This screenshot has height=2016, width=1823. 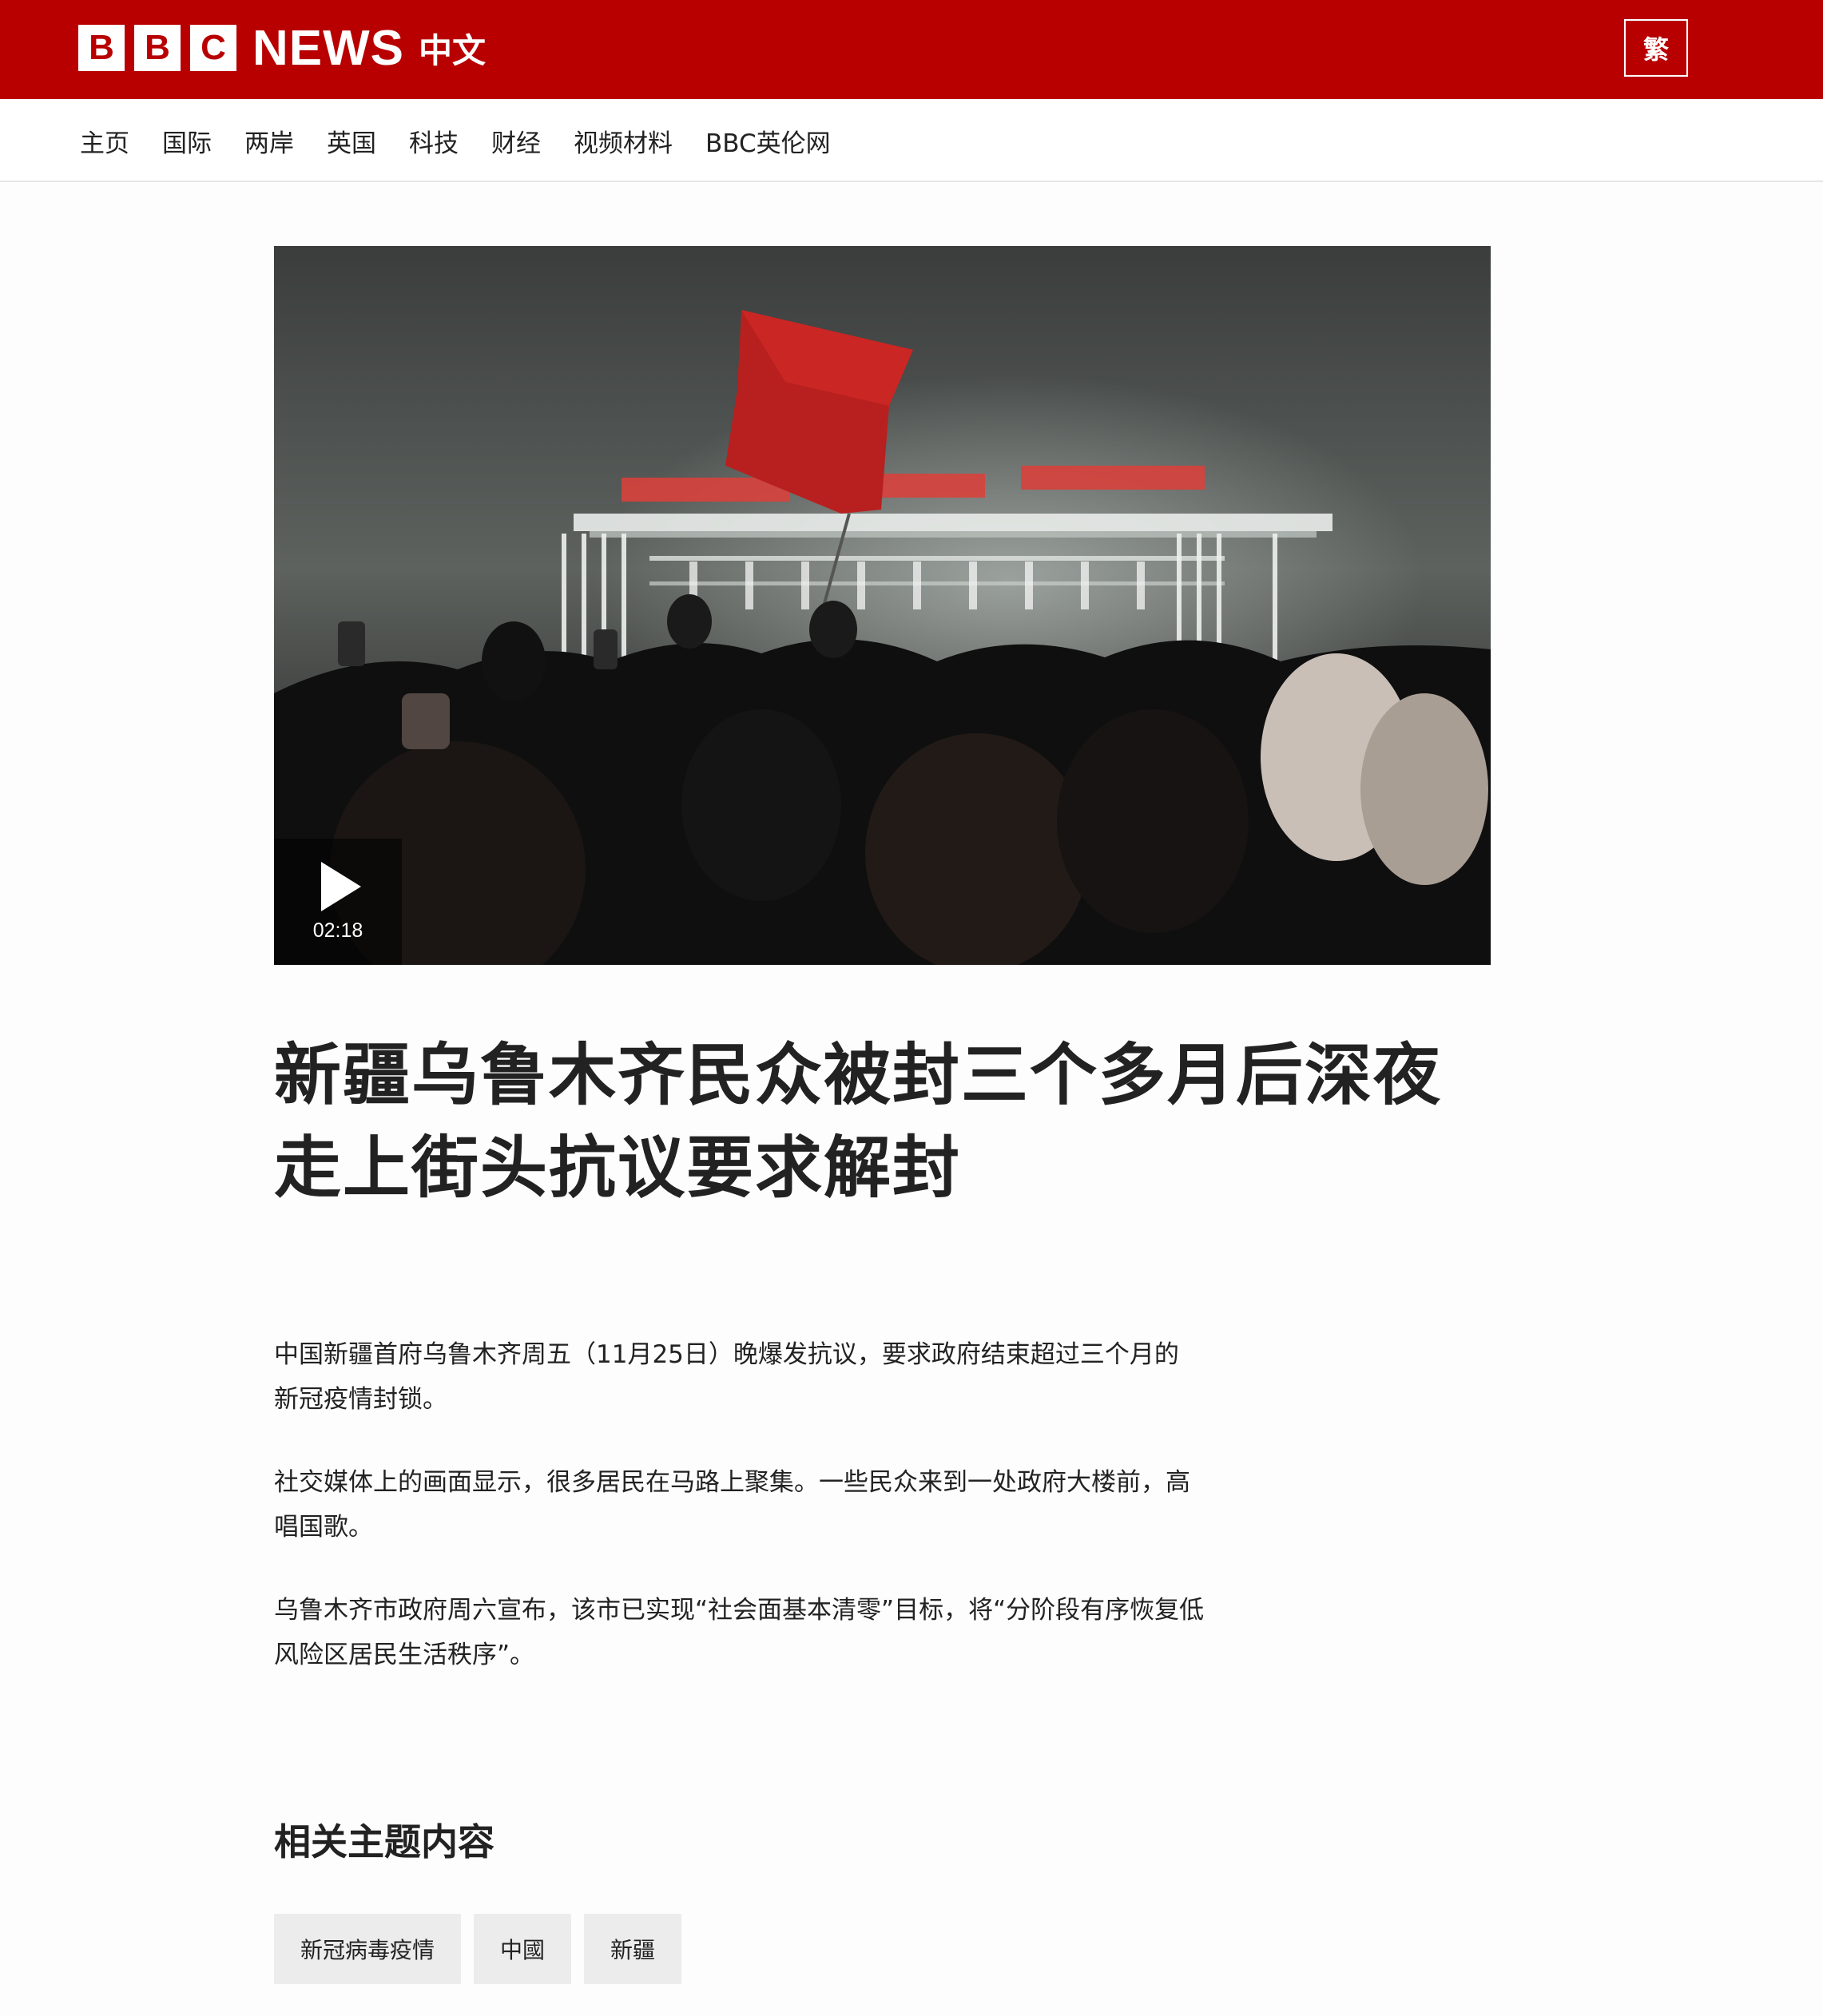 What do you see at coordinates (911, 49) in the screenshot?
I see `masthead: B B C NEWS 中文 繁` at bounding box center [911, 49].